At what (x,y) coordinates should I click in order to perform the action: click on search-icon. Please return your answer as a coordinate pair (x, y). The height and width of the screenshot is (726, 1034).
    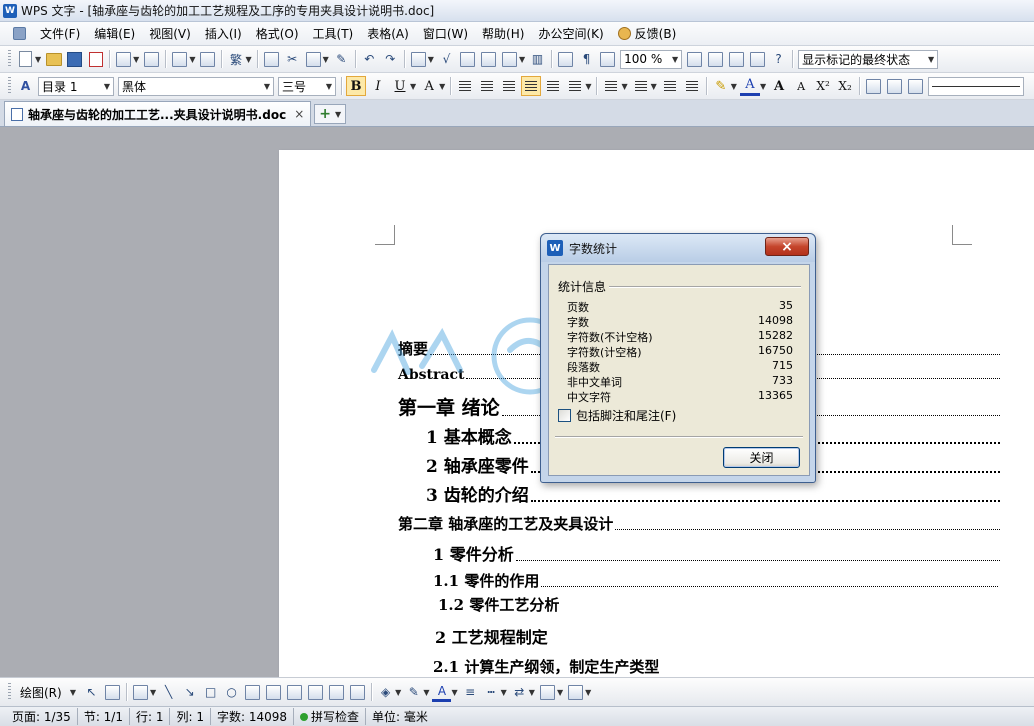
    Looking at the image, I should click on (694, 59).